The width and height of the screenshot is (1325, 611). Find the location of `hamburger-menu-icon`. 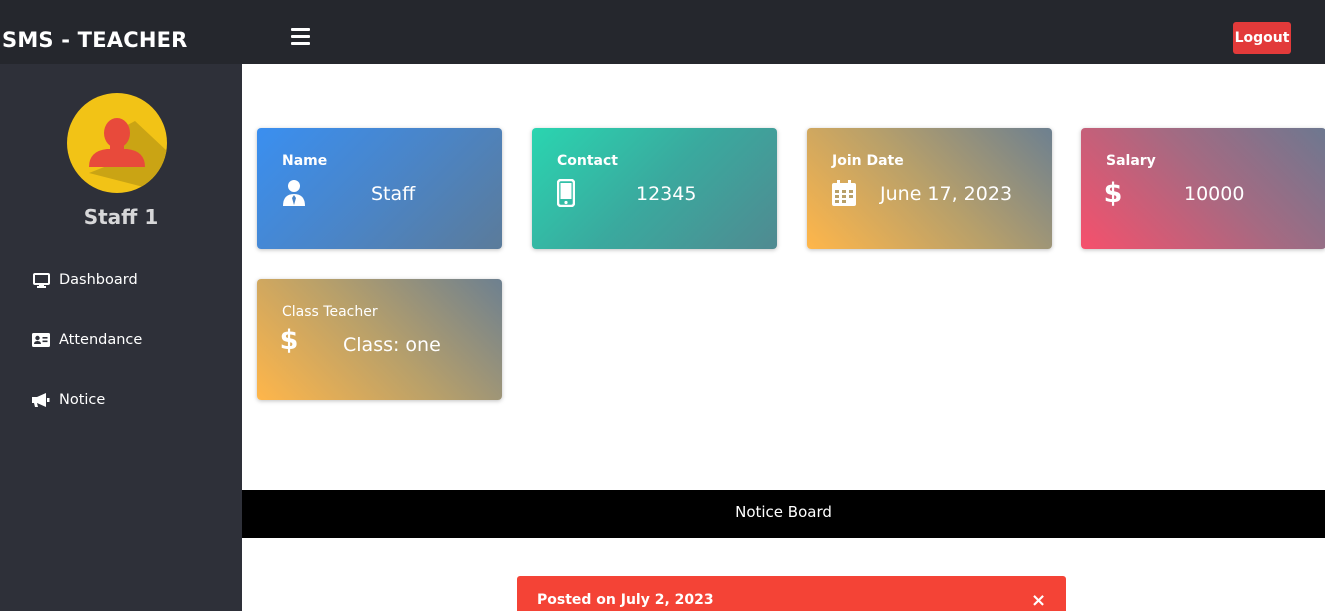

hamburger-menu-icon is located at coordinates (300, 36).